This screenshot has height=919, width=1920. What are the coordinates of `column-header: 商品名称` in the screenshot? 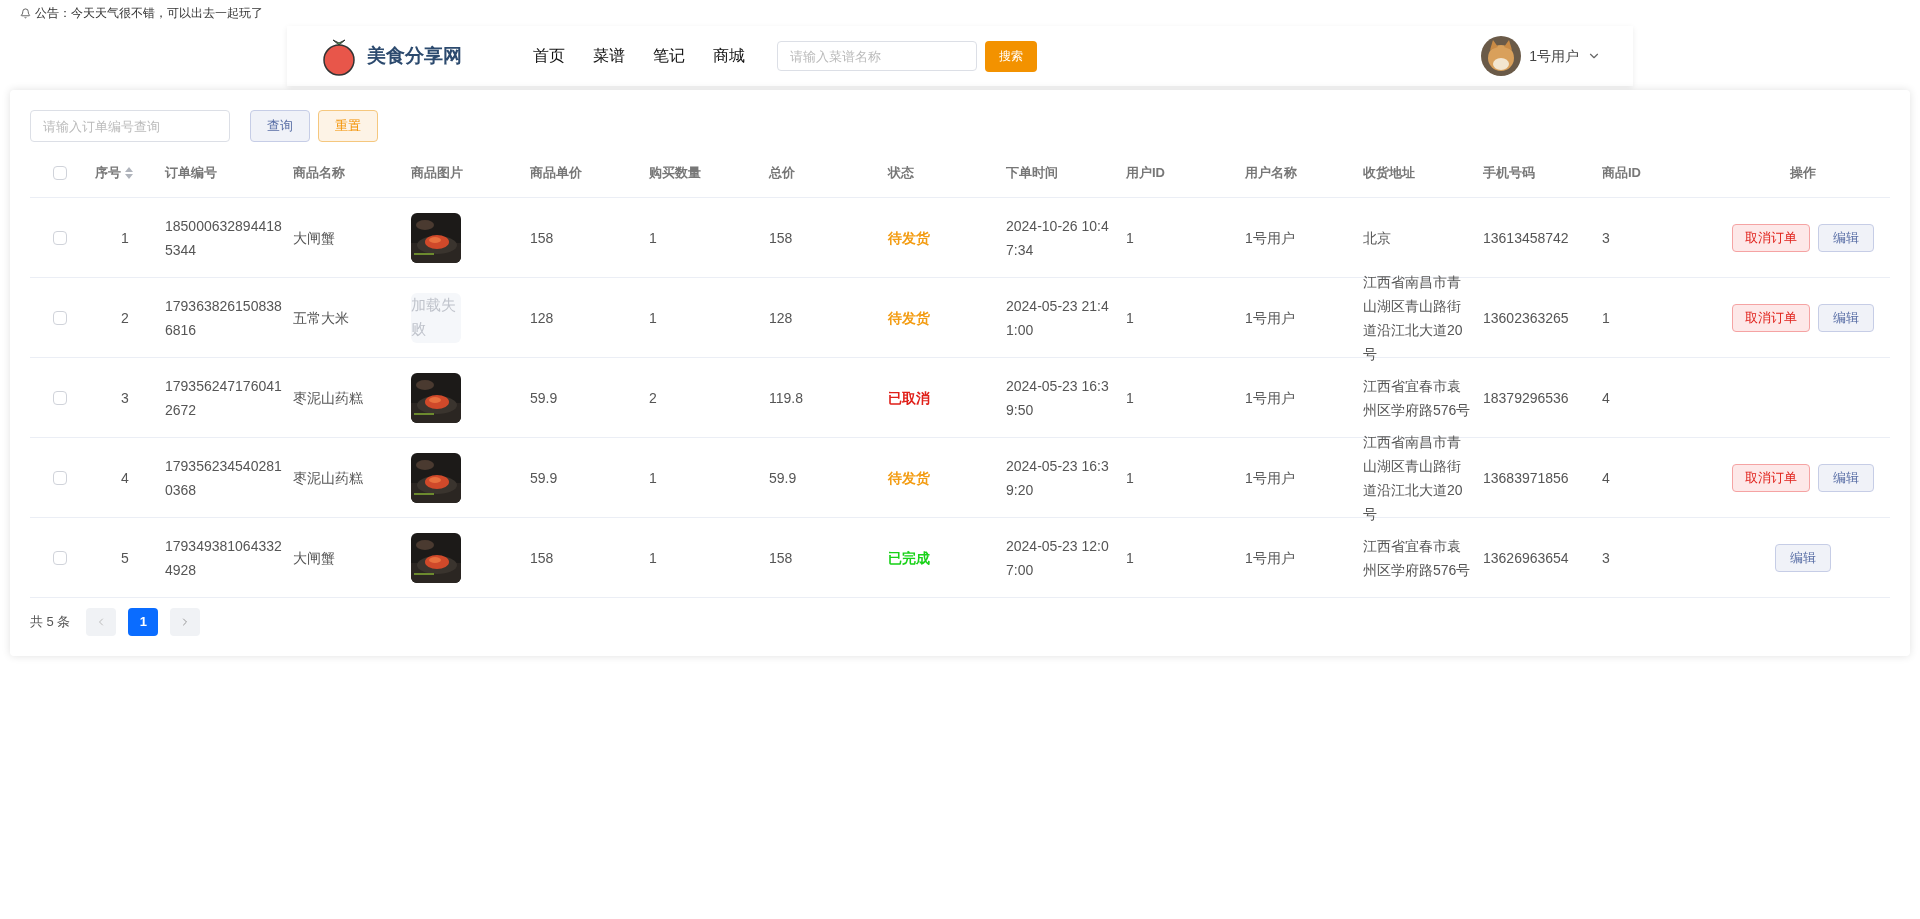 It's located at (319, 172).